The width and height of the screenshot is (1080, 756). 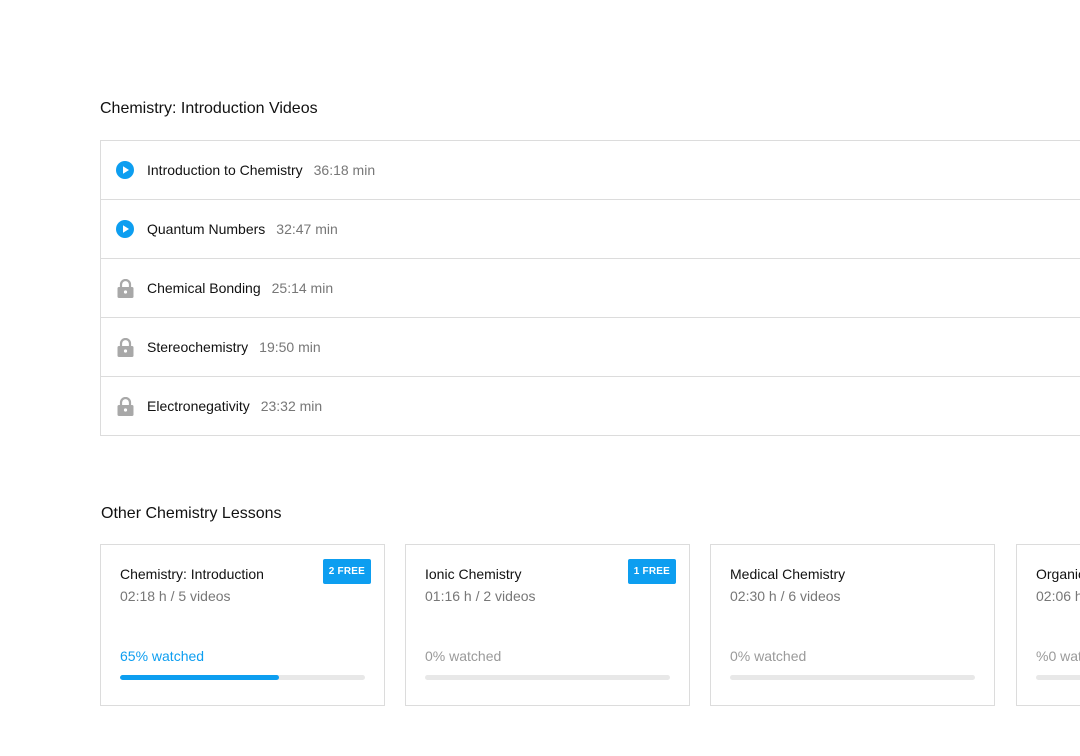 I want to click on free-badge: 1 FREE, so click(x=651, y=571).